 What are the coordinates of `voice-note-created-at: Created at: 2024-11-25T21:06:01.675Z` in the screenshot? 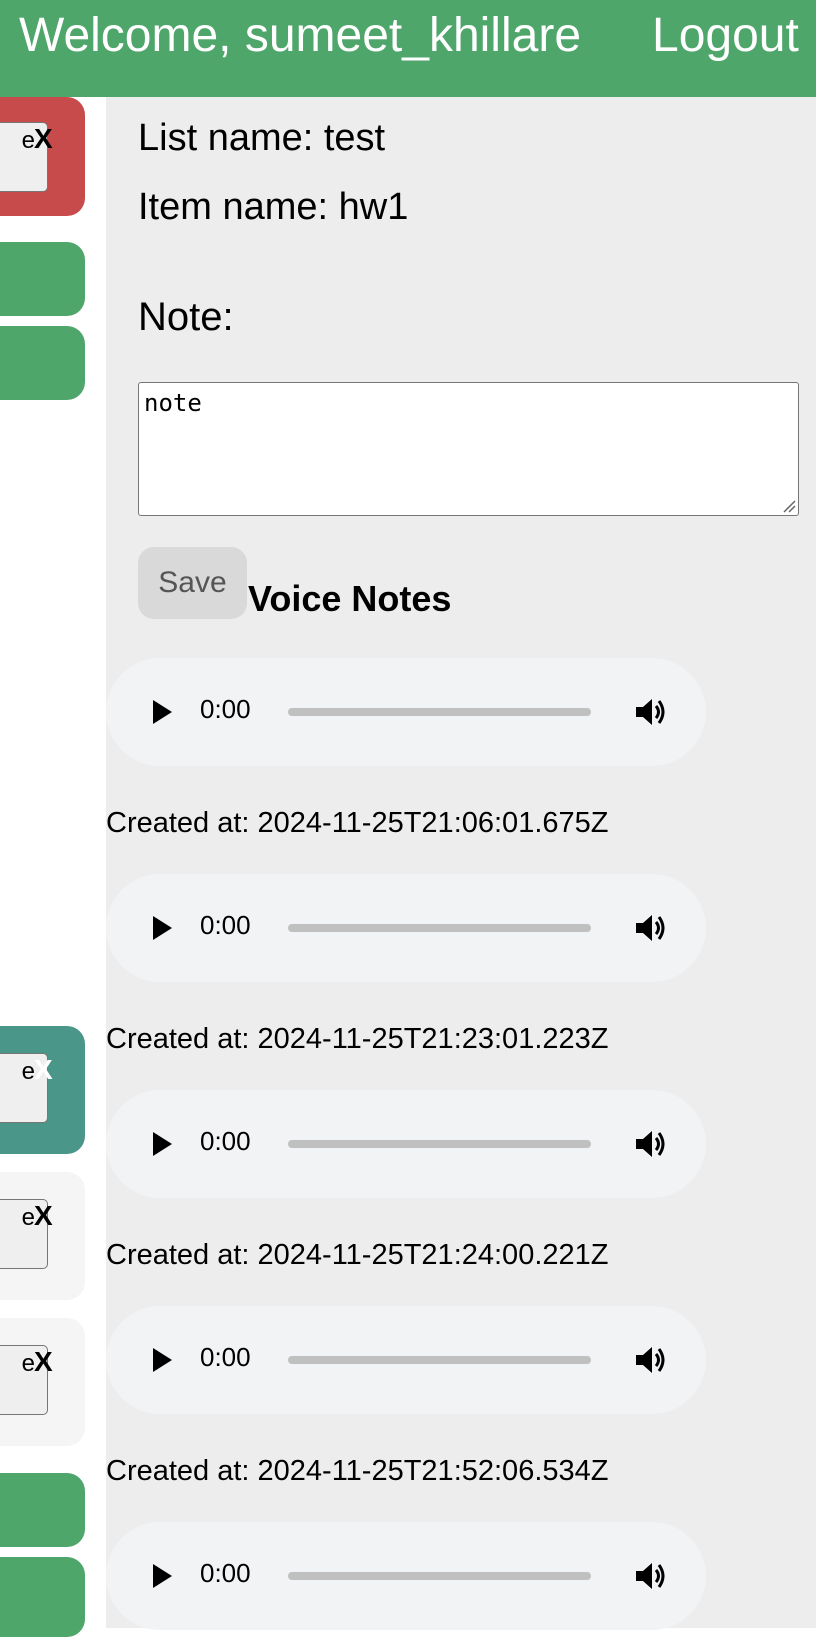 It's located at (357, 823).